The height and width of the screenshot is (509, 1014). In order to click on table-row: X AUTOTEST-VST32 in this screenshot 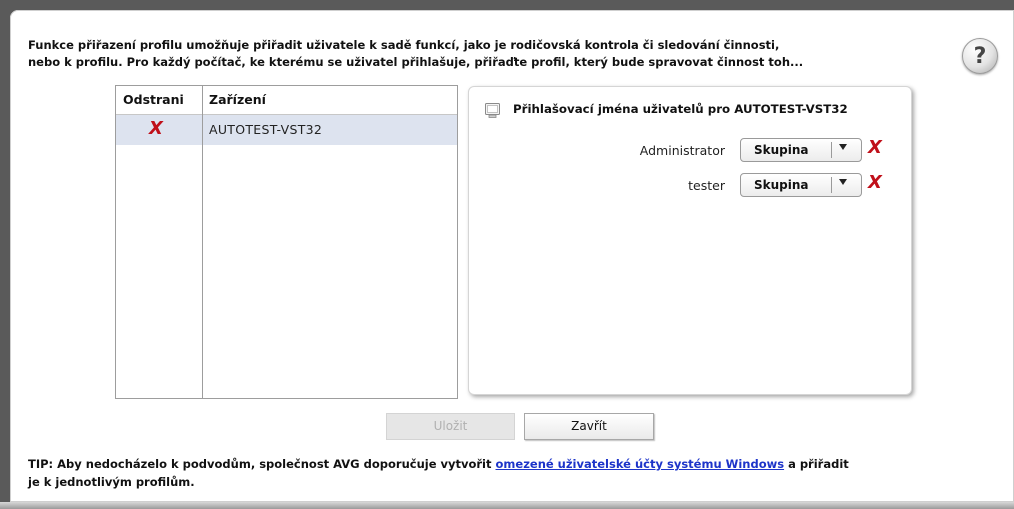, I will do `click(286, 130)`.